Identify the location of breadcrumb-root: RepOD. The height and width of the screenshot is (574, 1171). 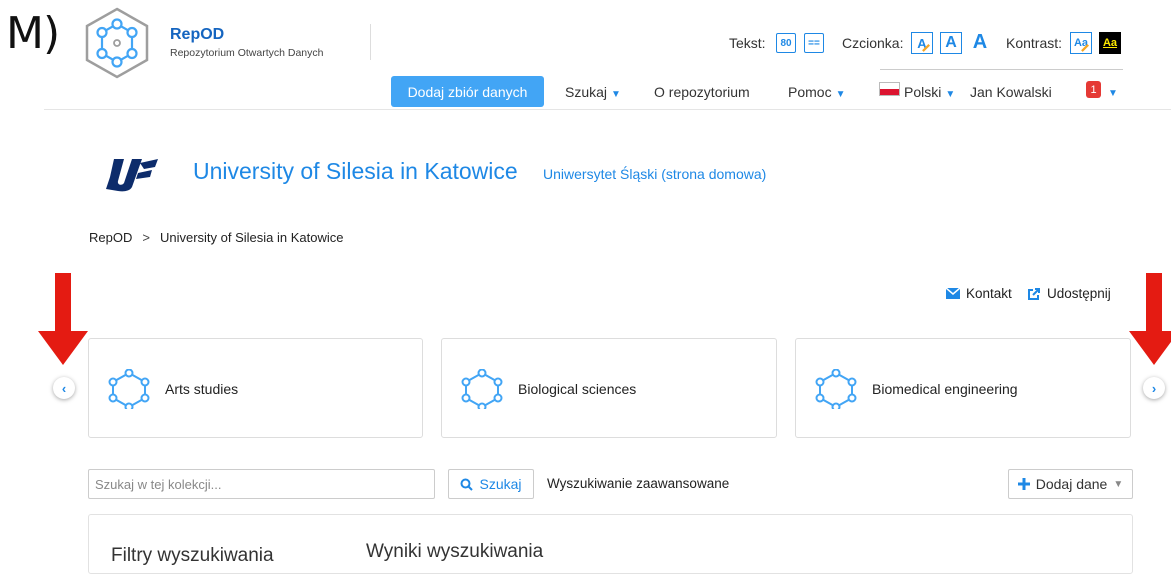
(110, 237).